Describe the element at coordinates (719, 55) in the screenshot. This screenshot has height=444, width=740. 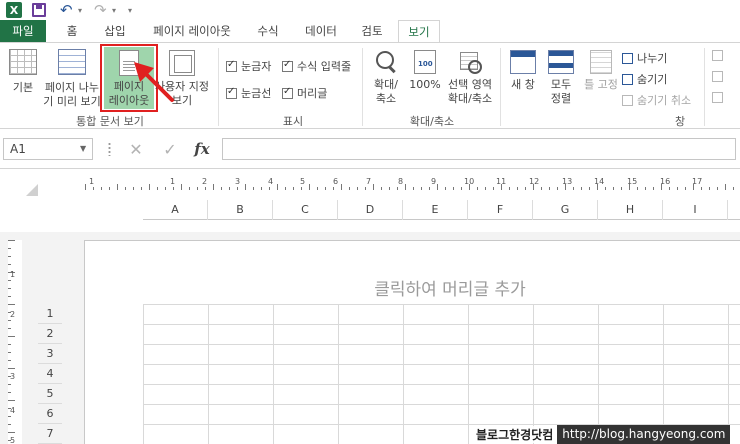
I see `view-side-by-side-icon` at that location.